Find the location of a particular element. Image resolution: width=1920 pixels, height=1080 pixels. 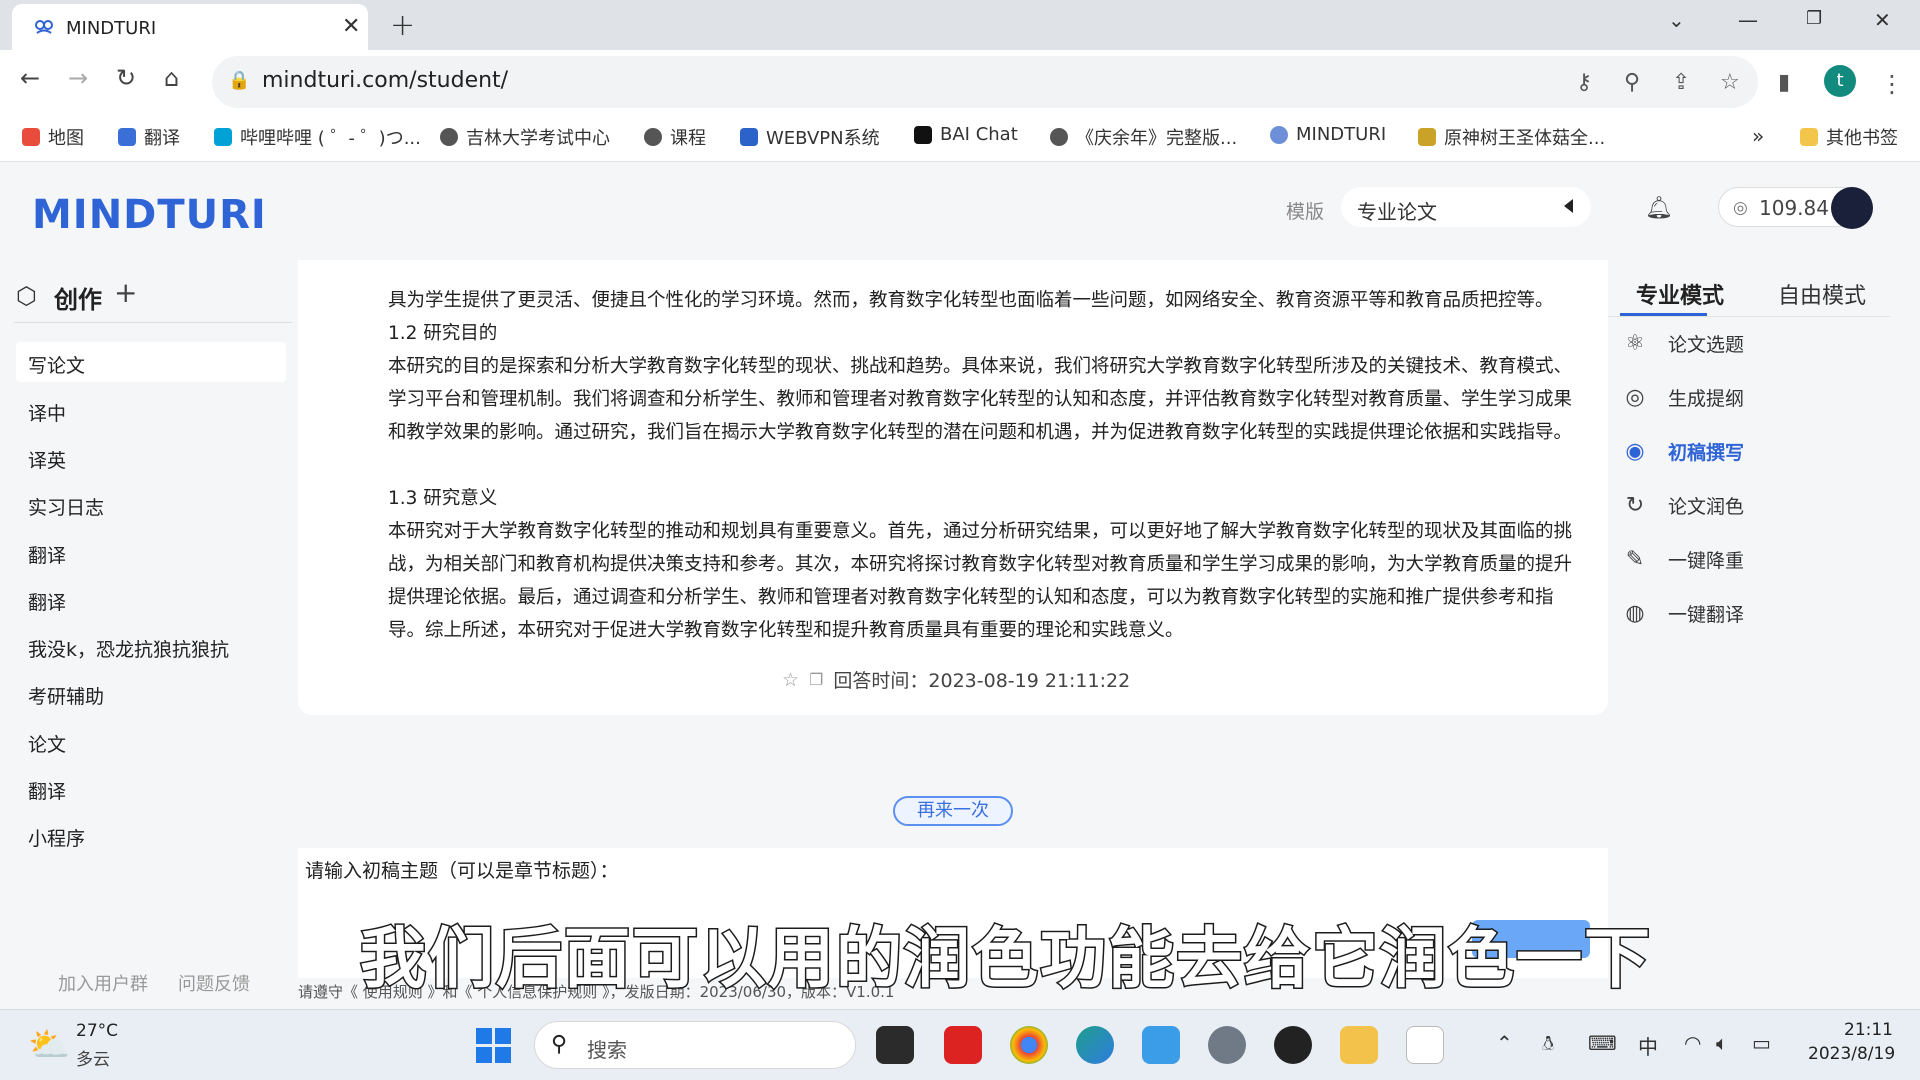

tray-overflow-icon: ⌃ is located at coordinates (1504, 1043).